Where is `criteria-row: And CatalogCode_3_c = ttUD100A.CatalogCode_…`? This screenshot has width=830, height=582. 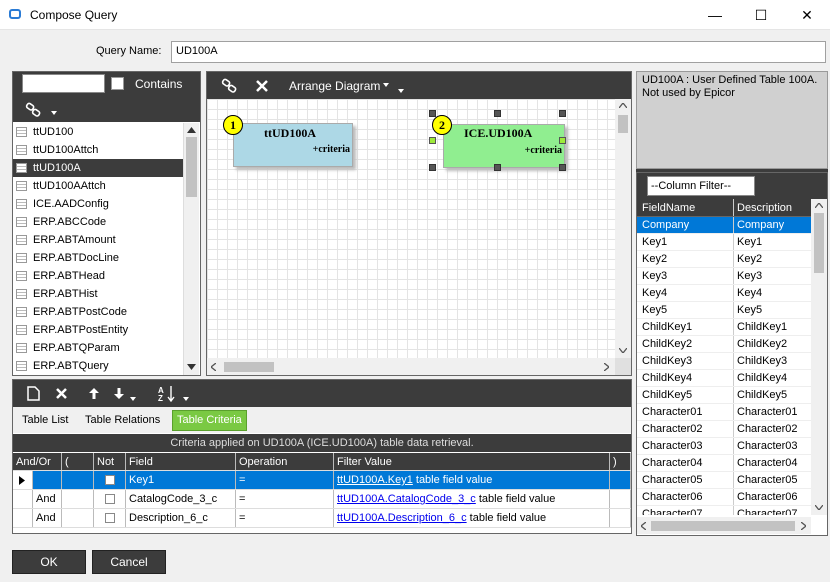
criteria-row: And CatalogCode_3_c = ttUD100A.CatalogCode_… is located at coordinates (322, 499).